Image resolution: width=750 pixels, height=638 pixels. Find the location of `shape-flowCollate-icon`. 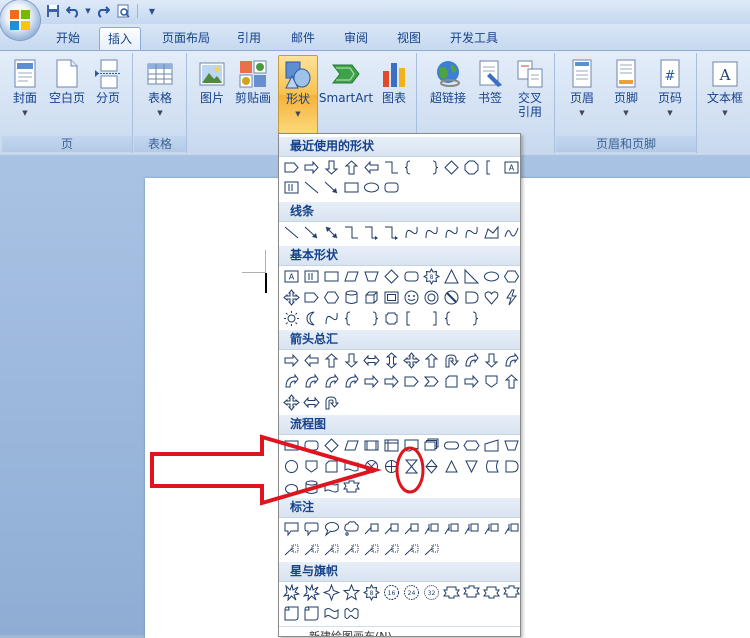

shape-flowCollate-icon is located at coordinates (411, 466).